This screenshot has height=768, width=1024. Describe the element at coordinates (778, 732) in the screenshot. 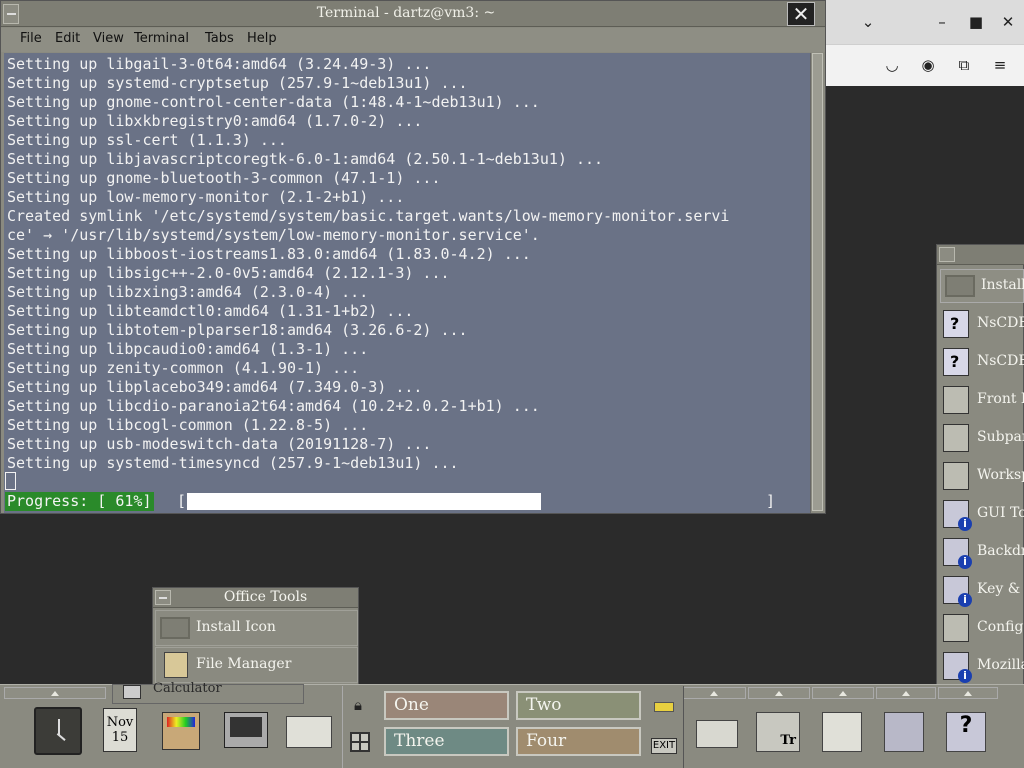

I see `style-manager-icon: Tr` at that location.